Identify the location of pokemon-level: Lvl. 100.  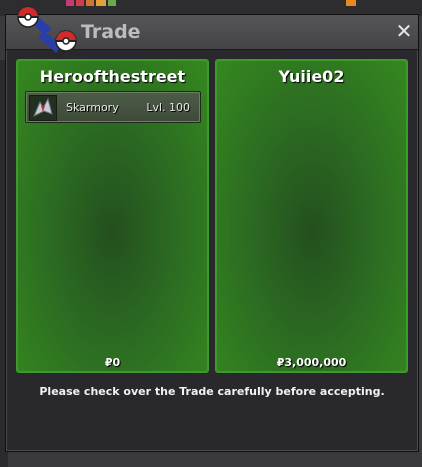
(168, 107).